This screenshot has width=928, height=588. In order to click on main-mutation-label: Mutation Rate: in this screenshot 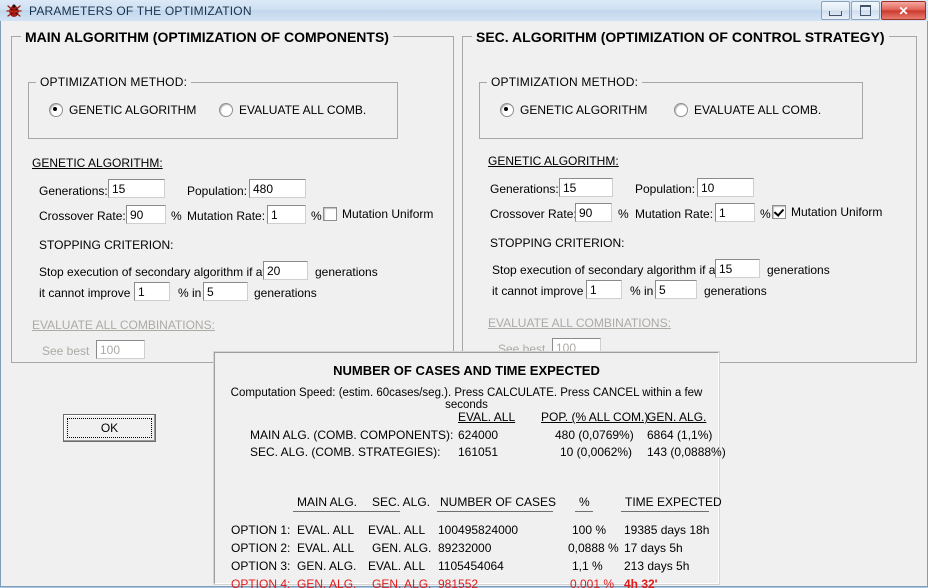, I will do `click(226, 216)`.